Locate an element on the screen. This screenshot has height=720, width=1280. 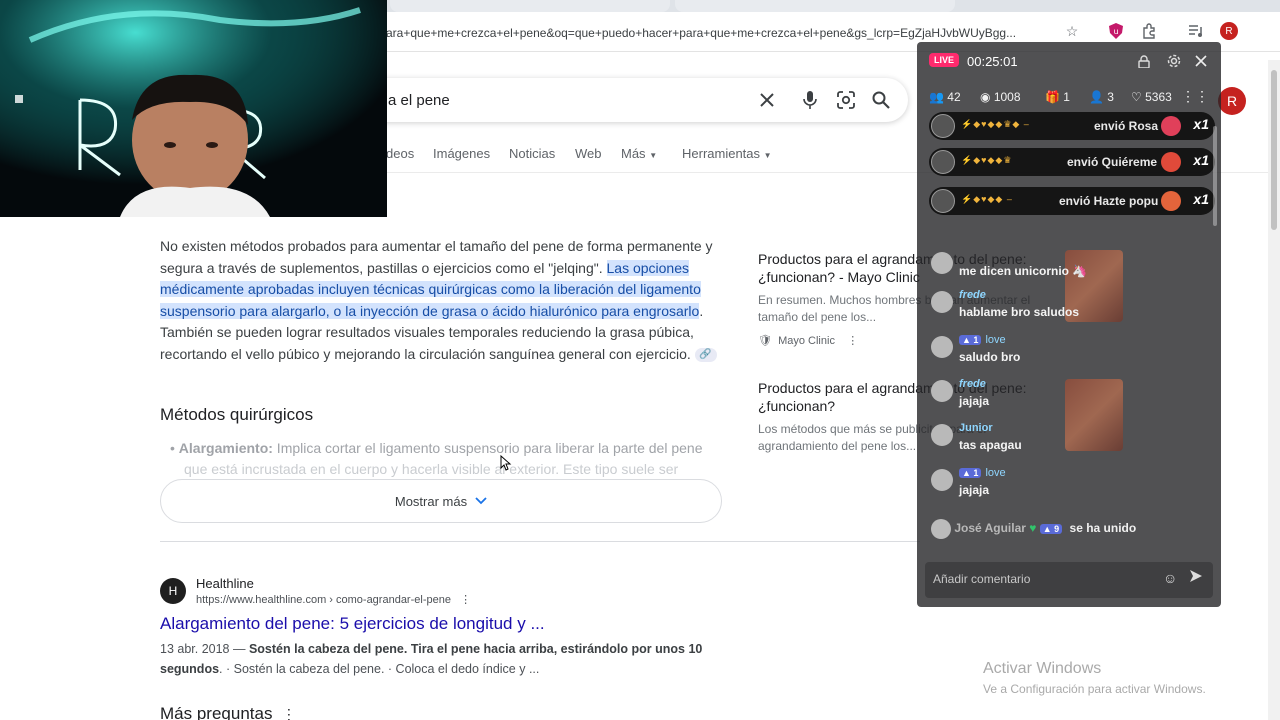
scrollbar-thumb is located at coordinates (1274, 150).